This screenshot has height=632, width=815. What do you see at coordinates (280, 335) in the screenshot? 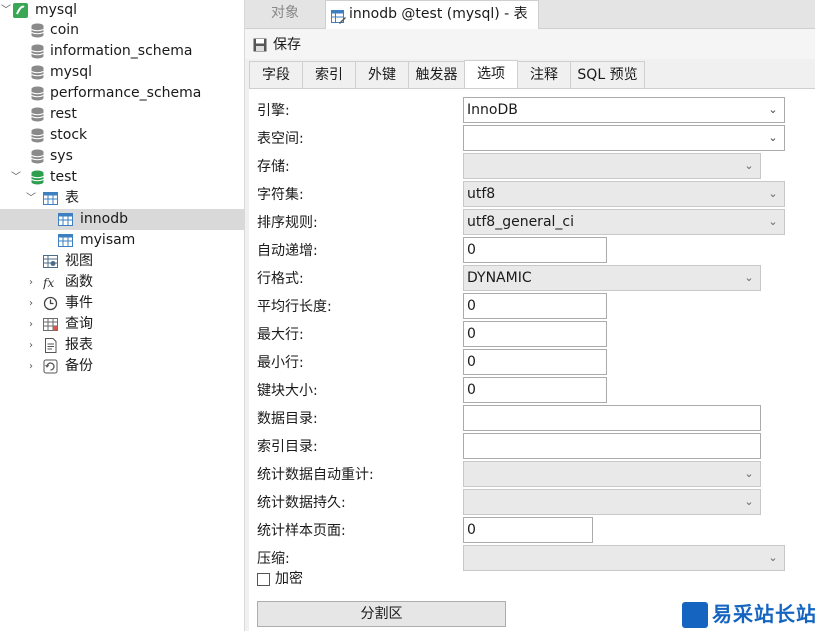
I see `max-rows-label: 最大行:` at bounding box center [280, 335].